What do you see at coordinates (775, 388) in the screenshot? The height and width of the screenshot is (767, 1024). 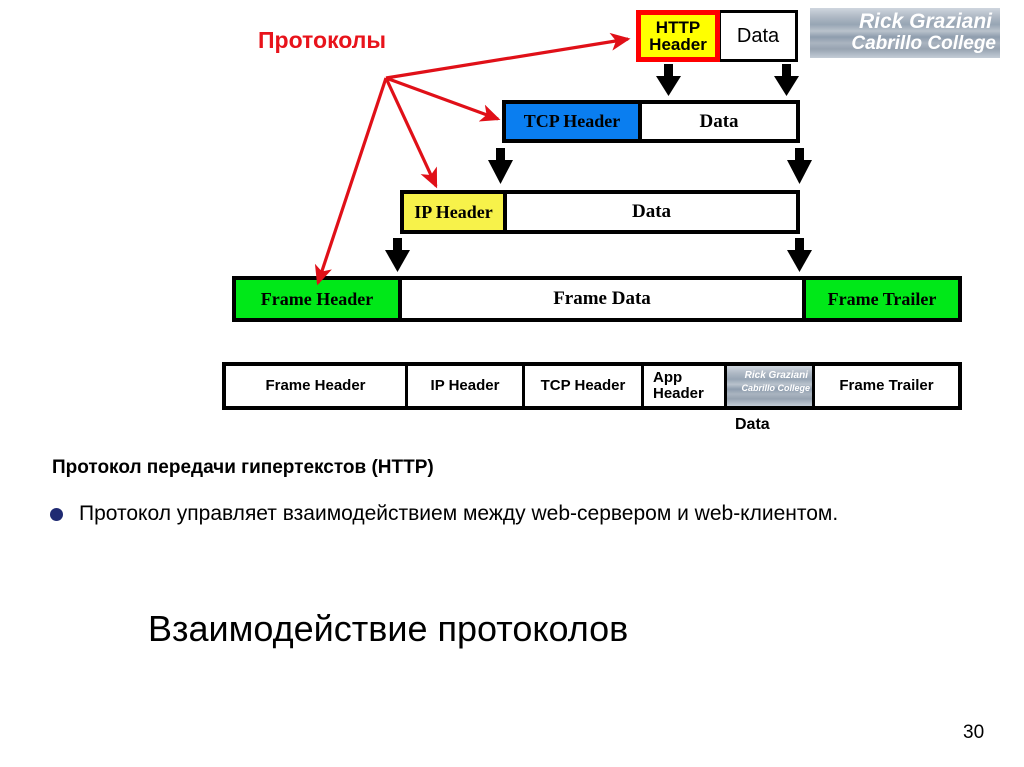 I see `watermark-inline-line2: Cabrillo College` at bounding box center [775, 388].